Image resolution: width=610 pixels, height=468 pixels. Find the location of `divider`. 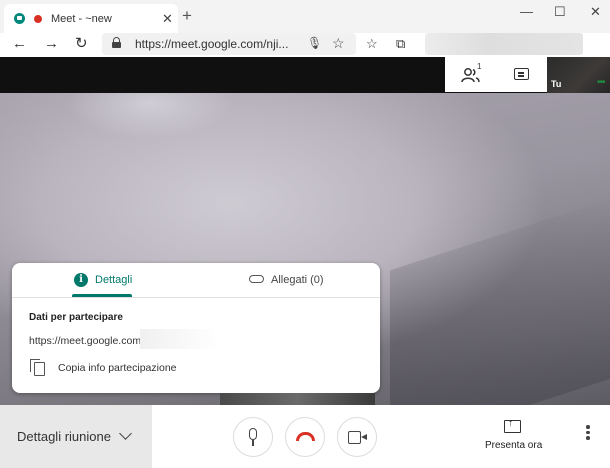

divider is located at coordinates (196, 297).